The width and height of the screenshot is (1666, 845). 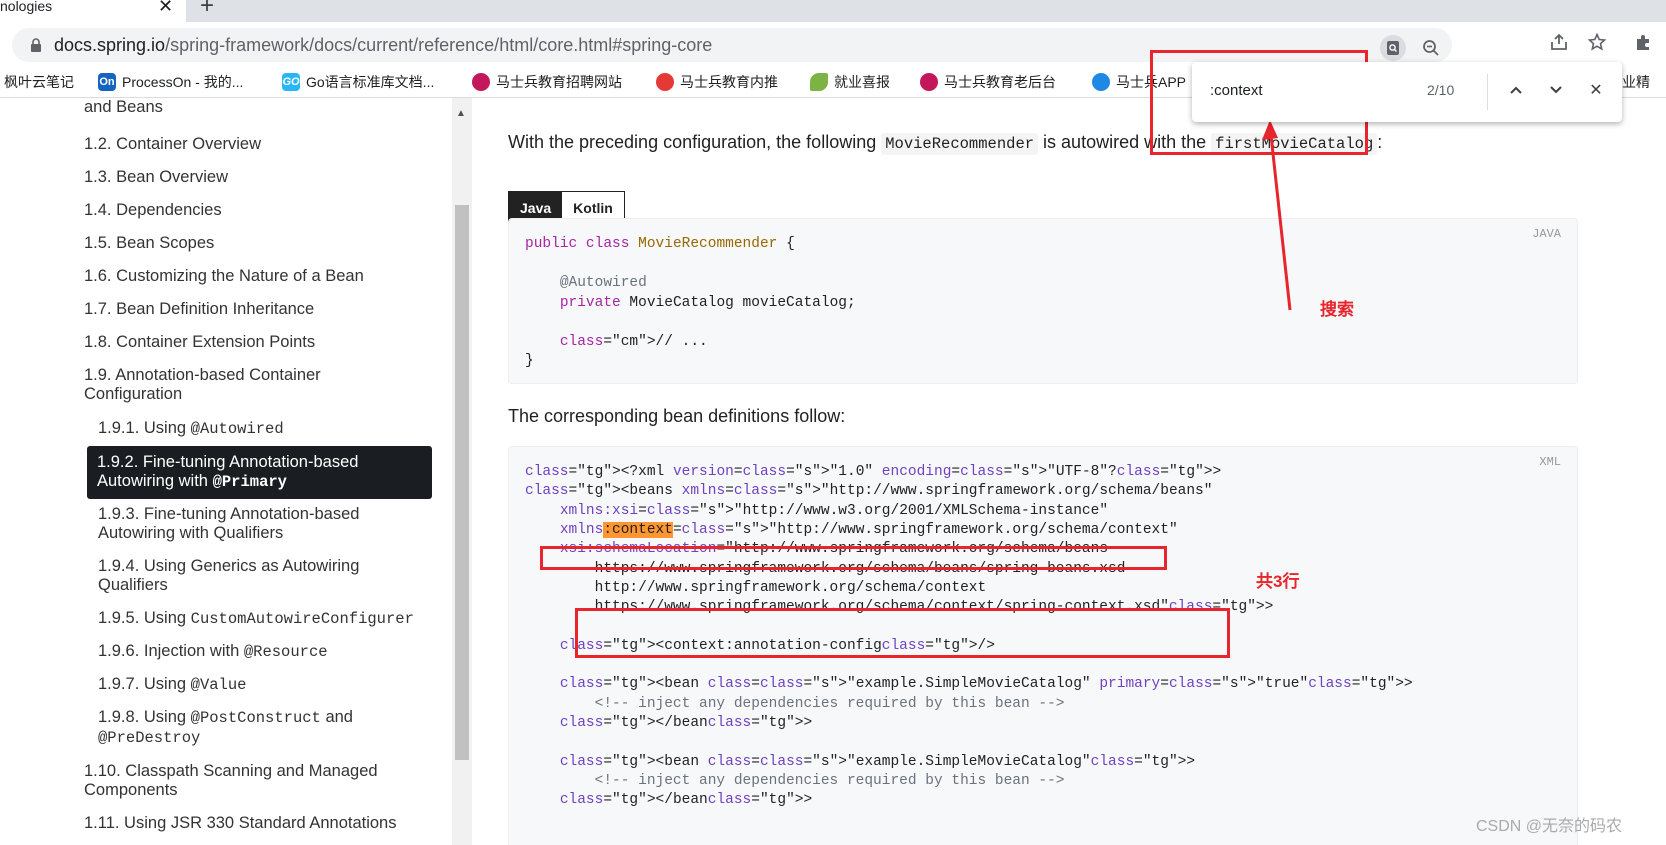 What do you see at coordinates (228, 514) in the screenshot?
I see `toc-item: 1.9.3. Fine-tuning Annotation-based` at bounding box center [228, 514].